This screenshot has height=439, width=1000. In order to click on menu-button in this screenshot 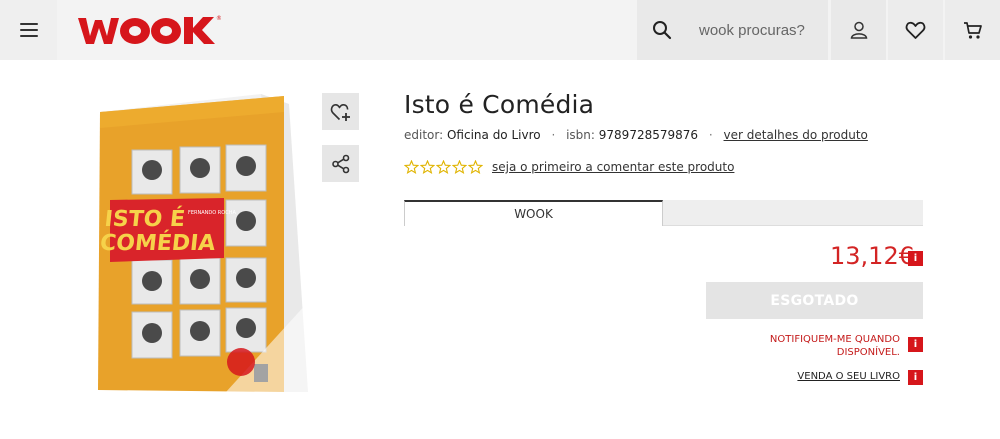, I will do `click(28, 30)`.